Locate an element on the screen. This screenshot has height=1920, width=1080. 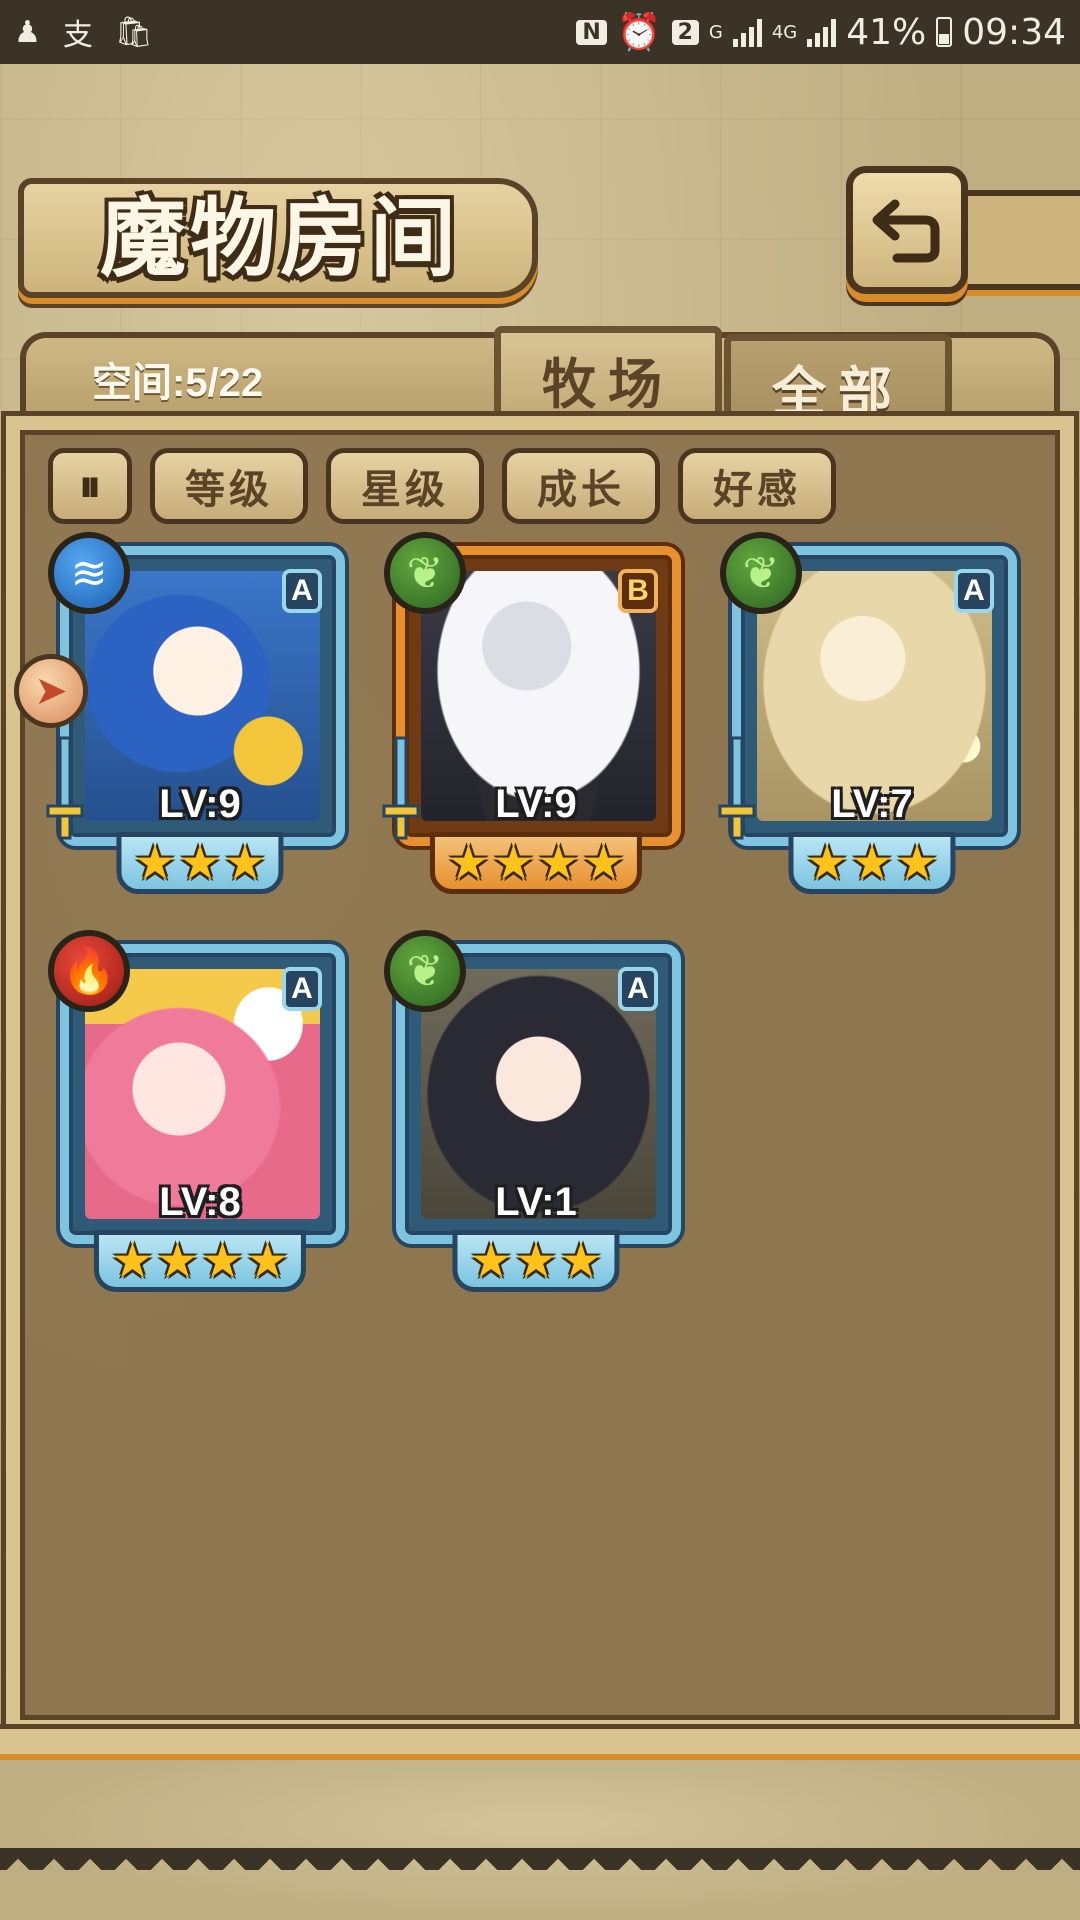
monster-level: LV:8 is located at coordinates (200, 1202).